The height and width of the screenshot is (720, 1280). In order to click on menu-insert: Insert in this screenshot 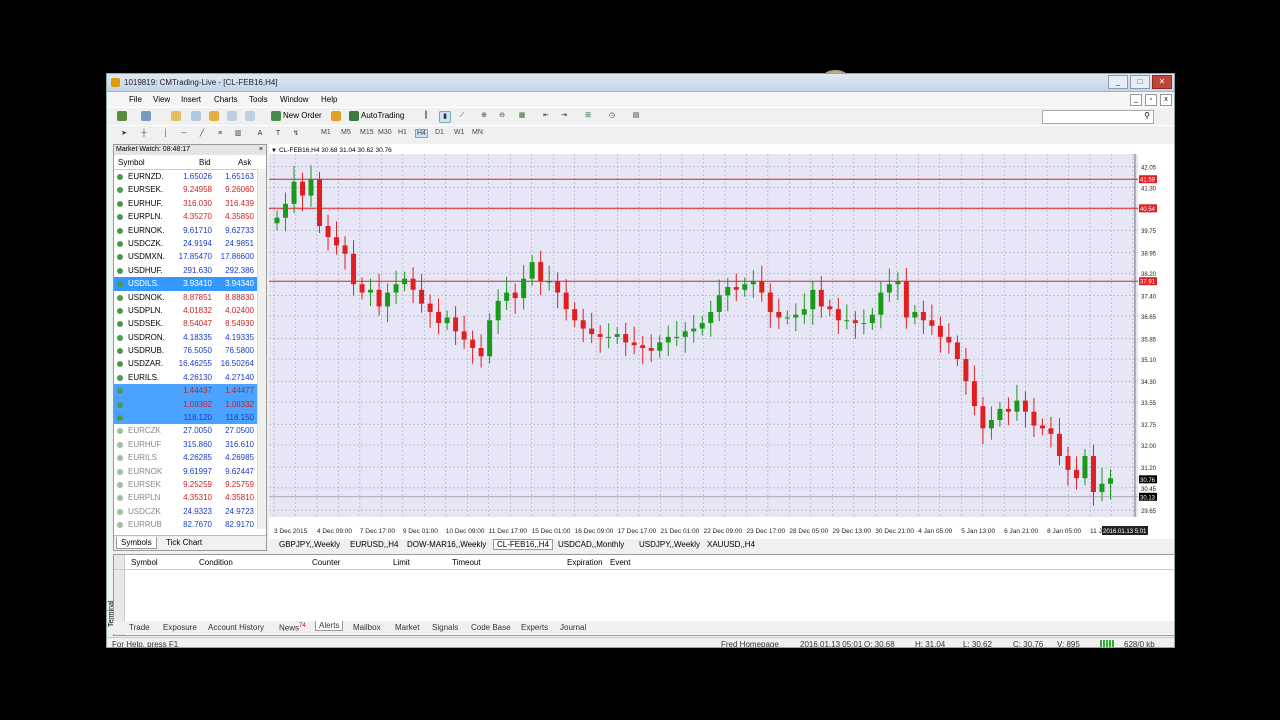, I will do `click(191, 99)`.